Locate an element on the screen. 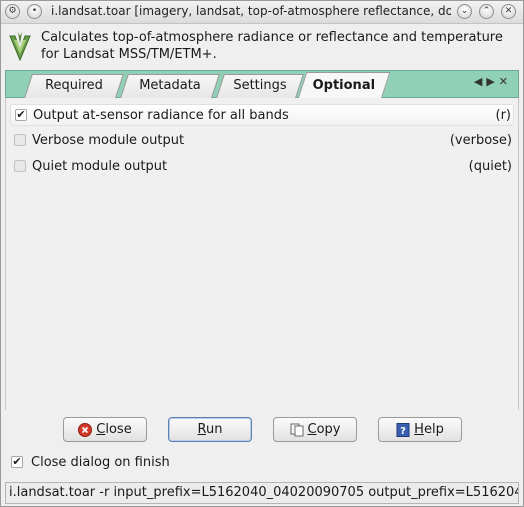 The height and width of the screenshot is (507, 524). tab-scroll-right-icon: ▶ is located at coordinates (492, 81).